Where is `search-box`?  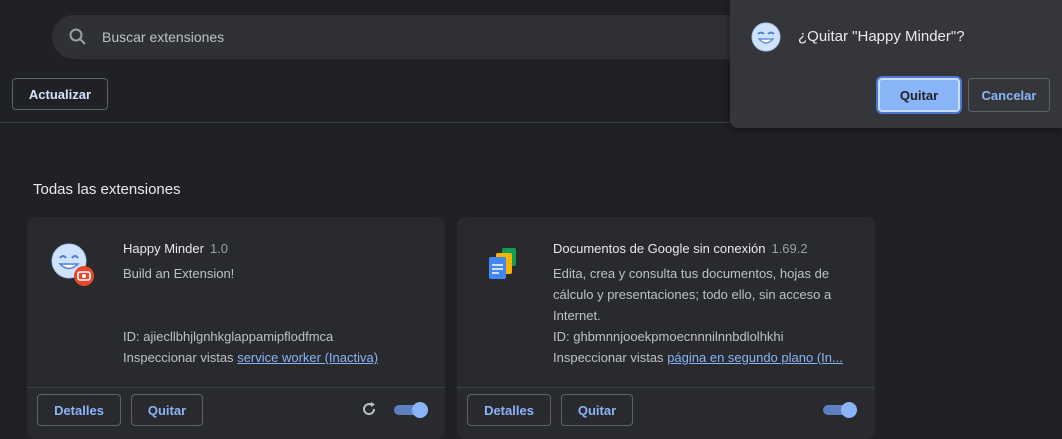
search-box is located at coordinates (402, 37).